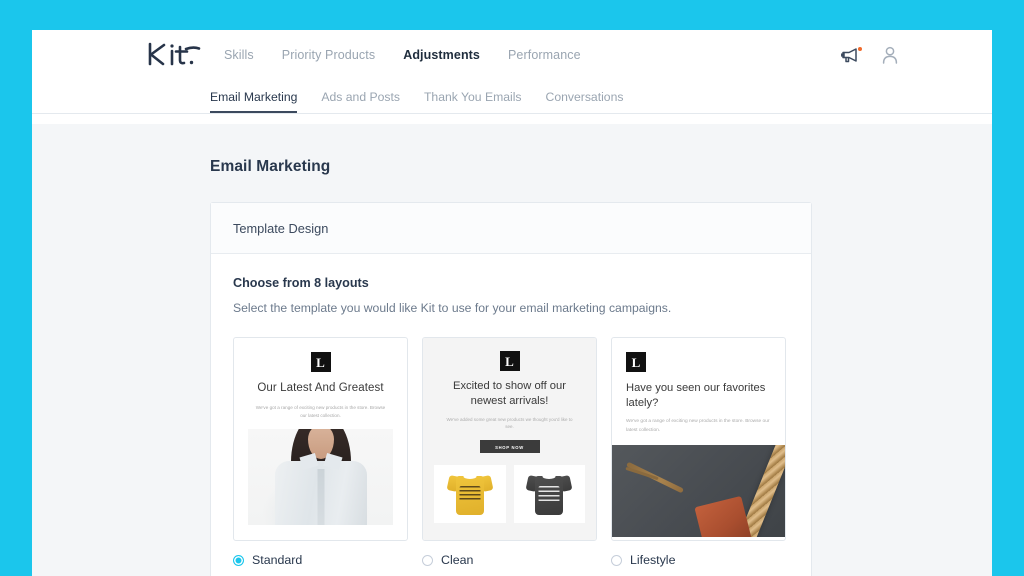 The height and width of the screenshot is (576, 1024). I want to click on page-title: Email Marketing, so click(270, 167).